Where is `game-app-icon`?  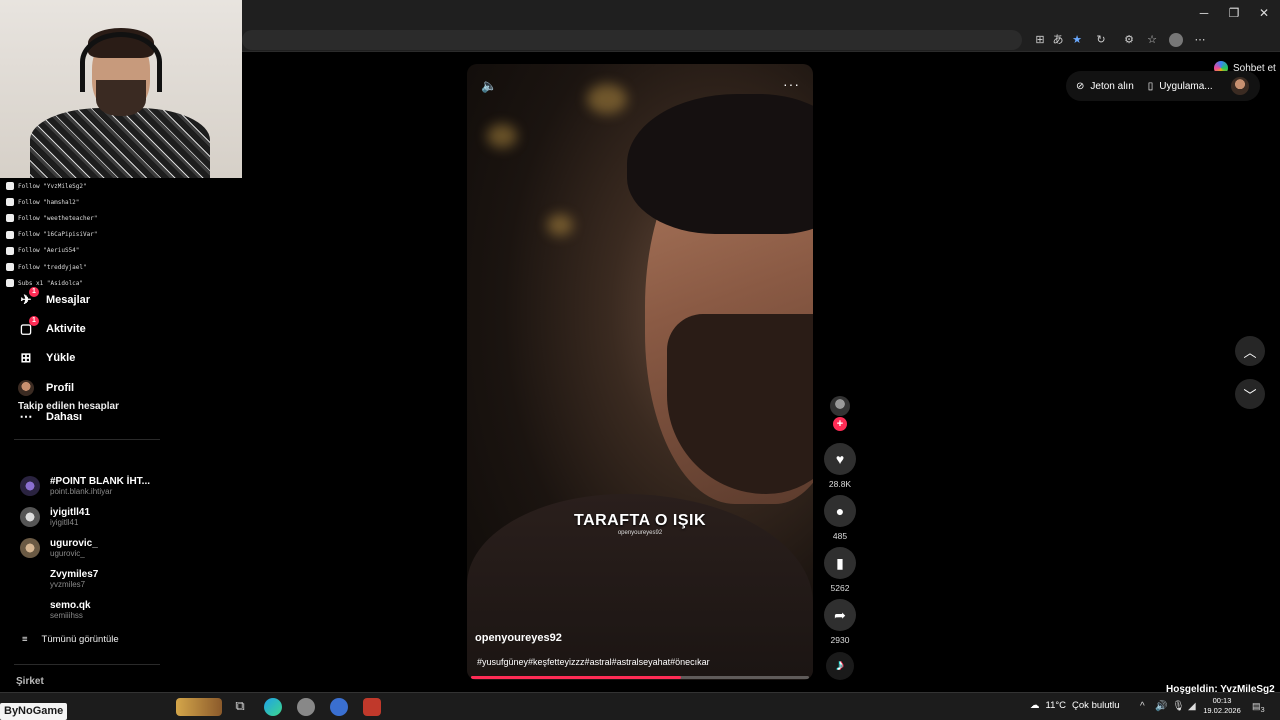 game-app-icon is located at coordinates (199, 707).